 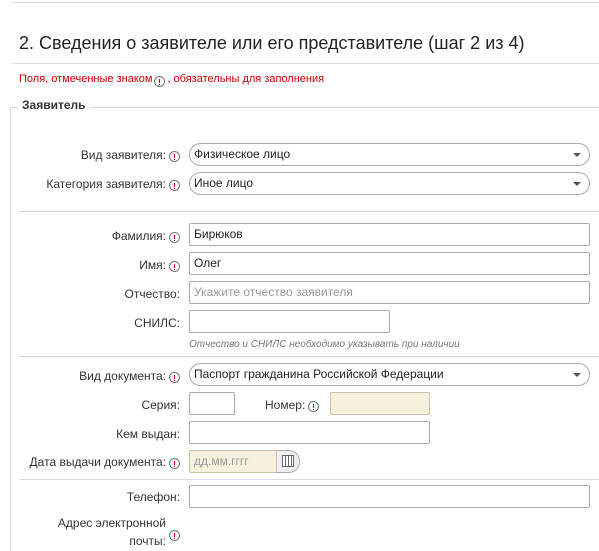 What do you see at coordinates (233, 461) in the screenshot?
I see `issue-date-input: дд.мм.гггг` at bounding box center [233, 461].